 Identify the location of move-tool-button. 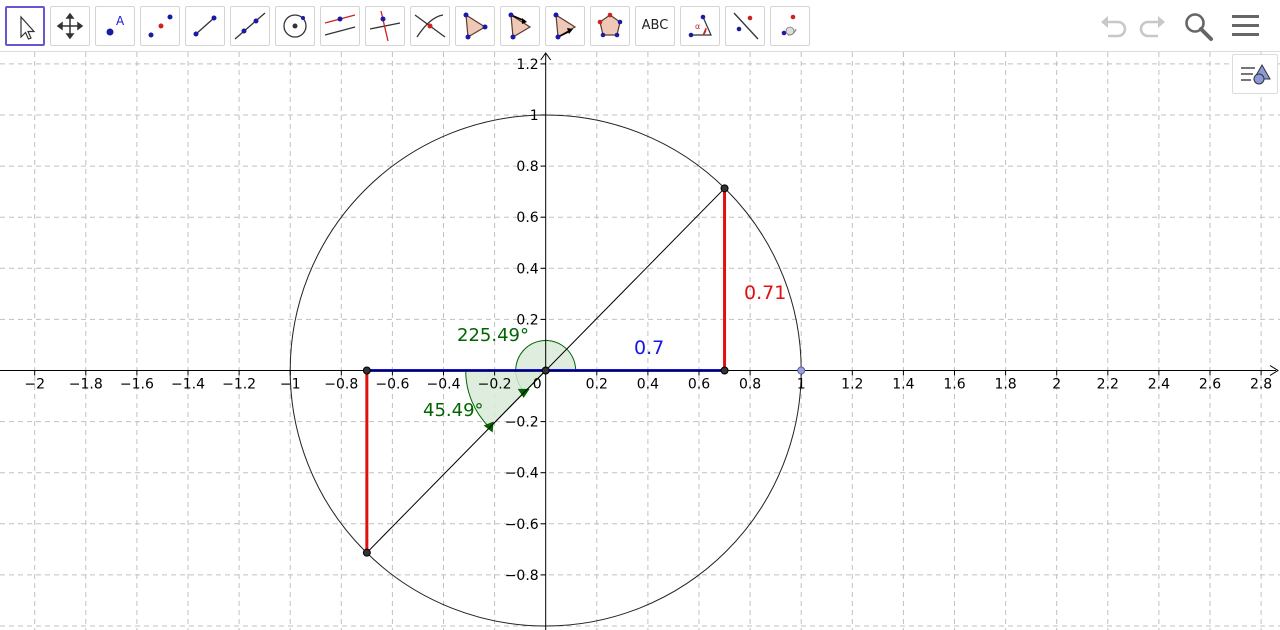
(25, 26).